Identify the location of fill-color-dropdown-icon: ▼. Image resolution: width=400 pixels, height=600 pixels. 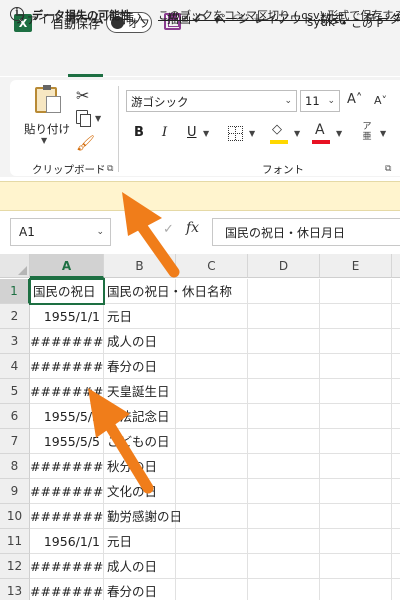
(297, 133).